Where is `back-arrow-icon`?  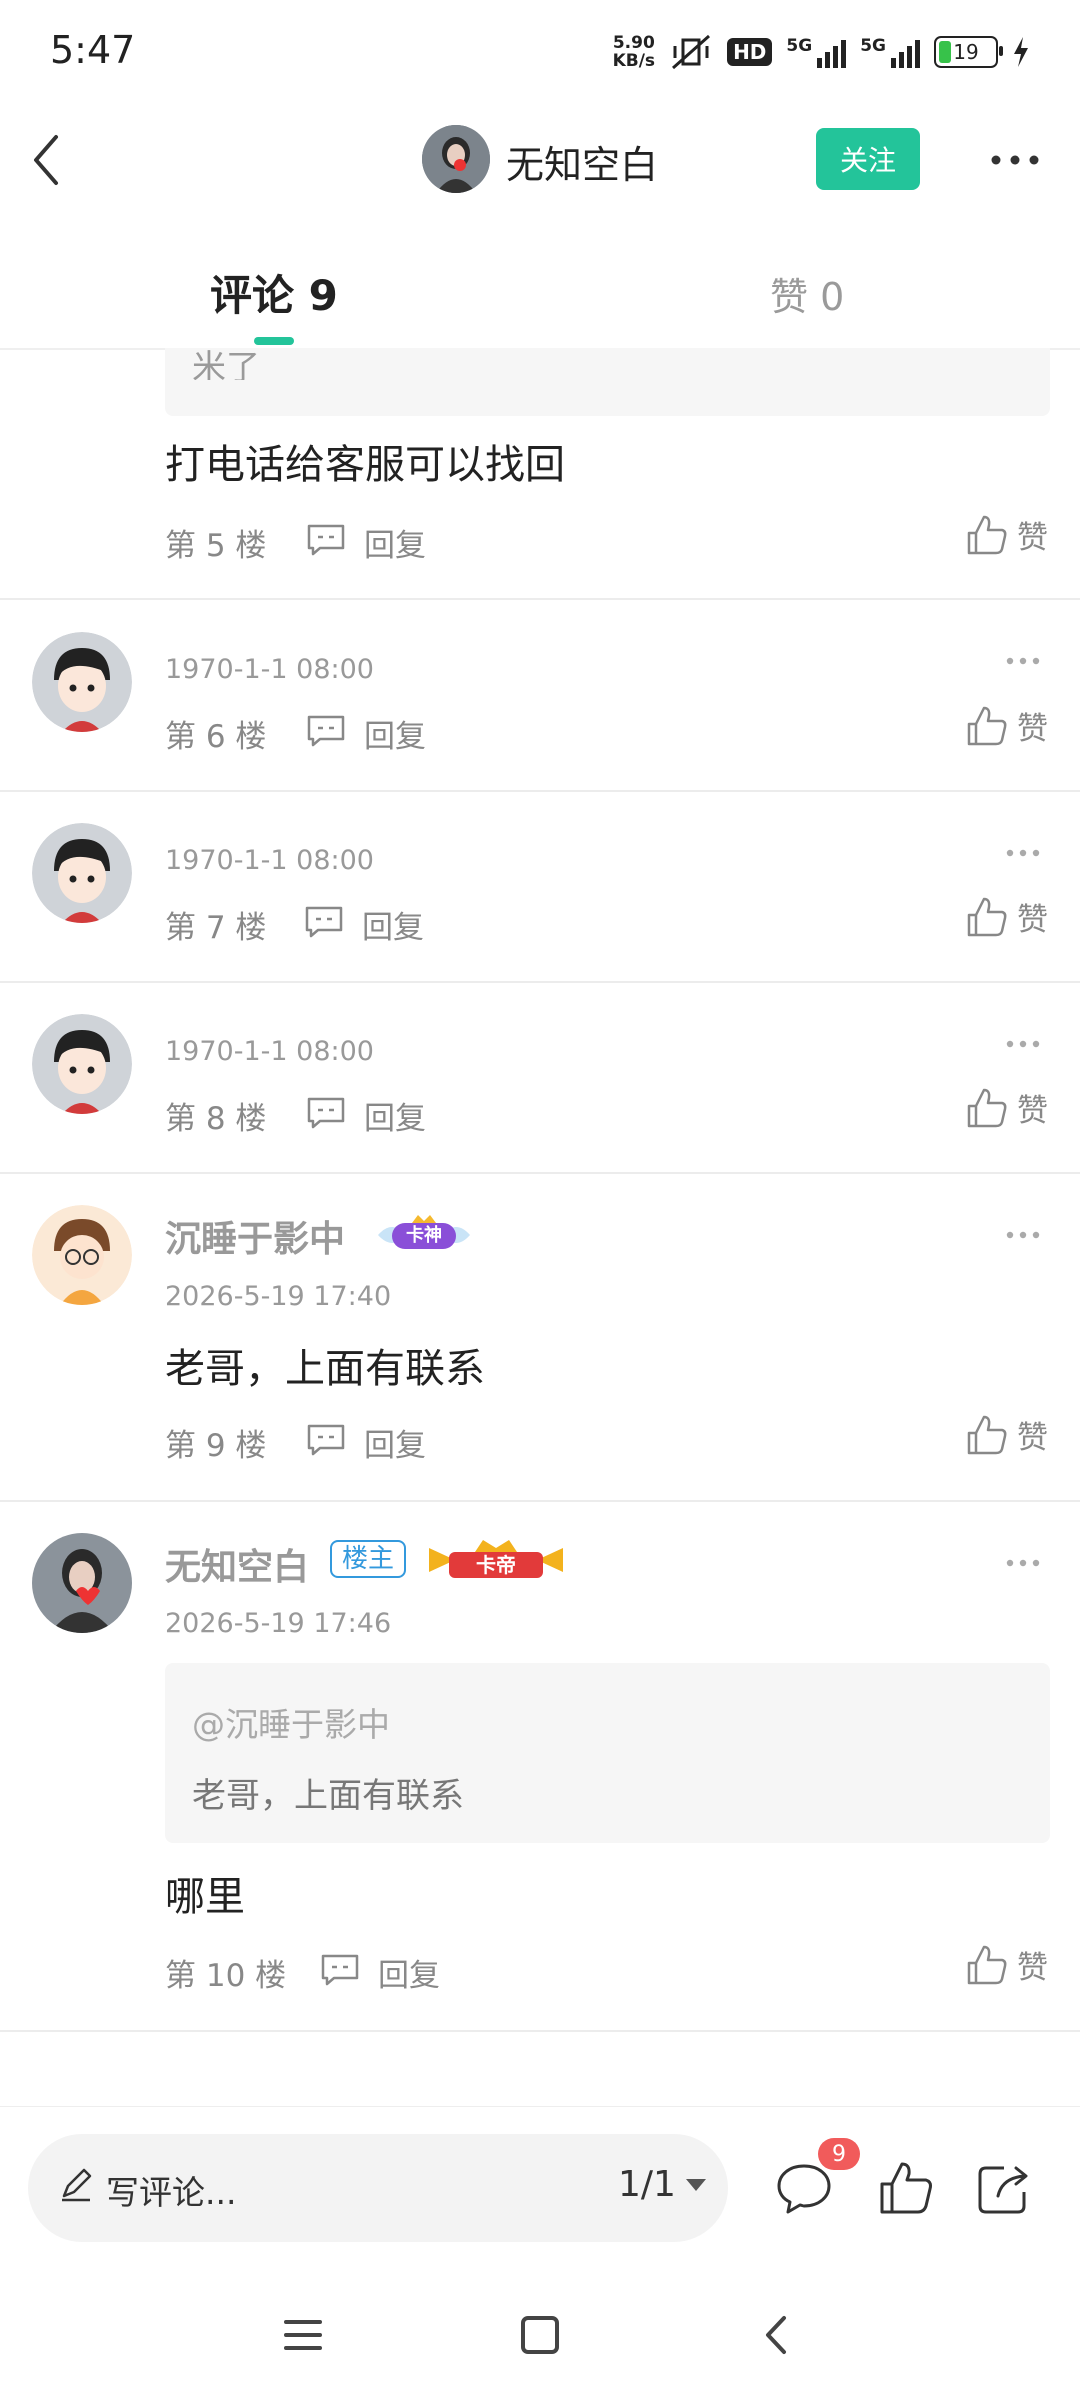
back-arrow-icon is located at coordinates (48, 160).